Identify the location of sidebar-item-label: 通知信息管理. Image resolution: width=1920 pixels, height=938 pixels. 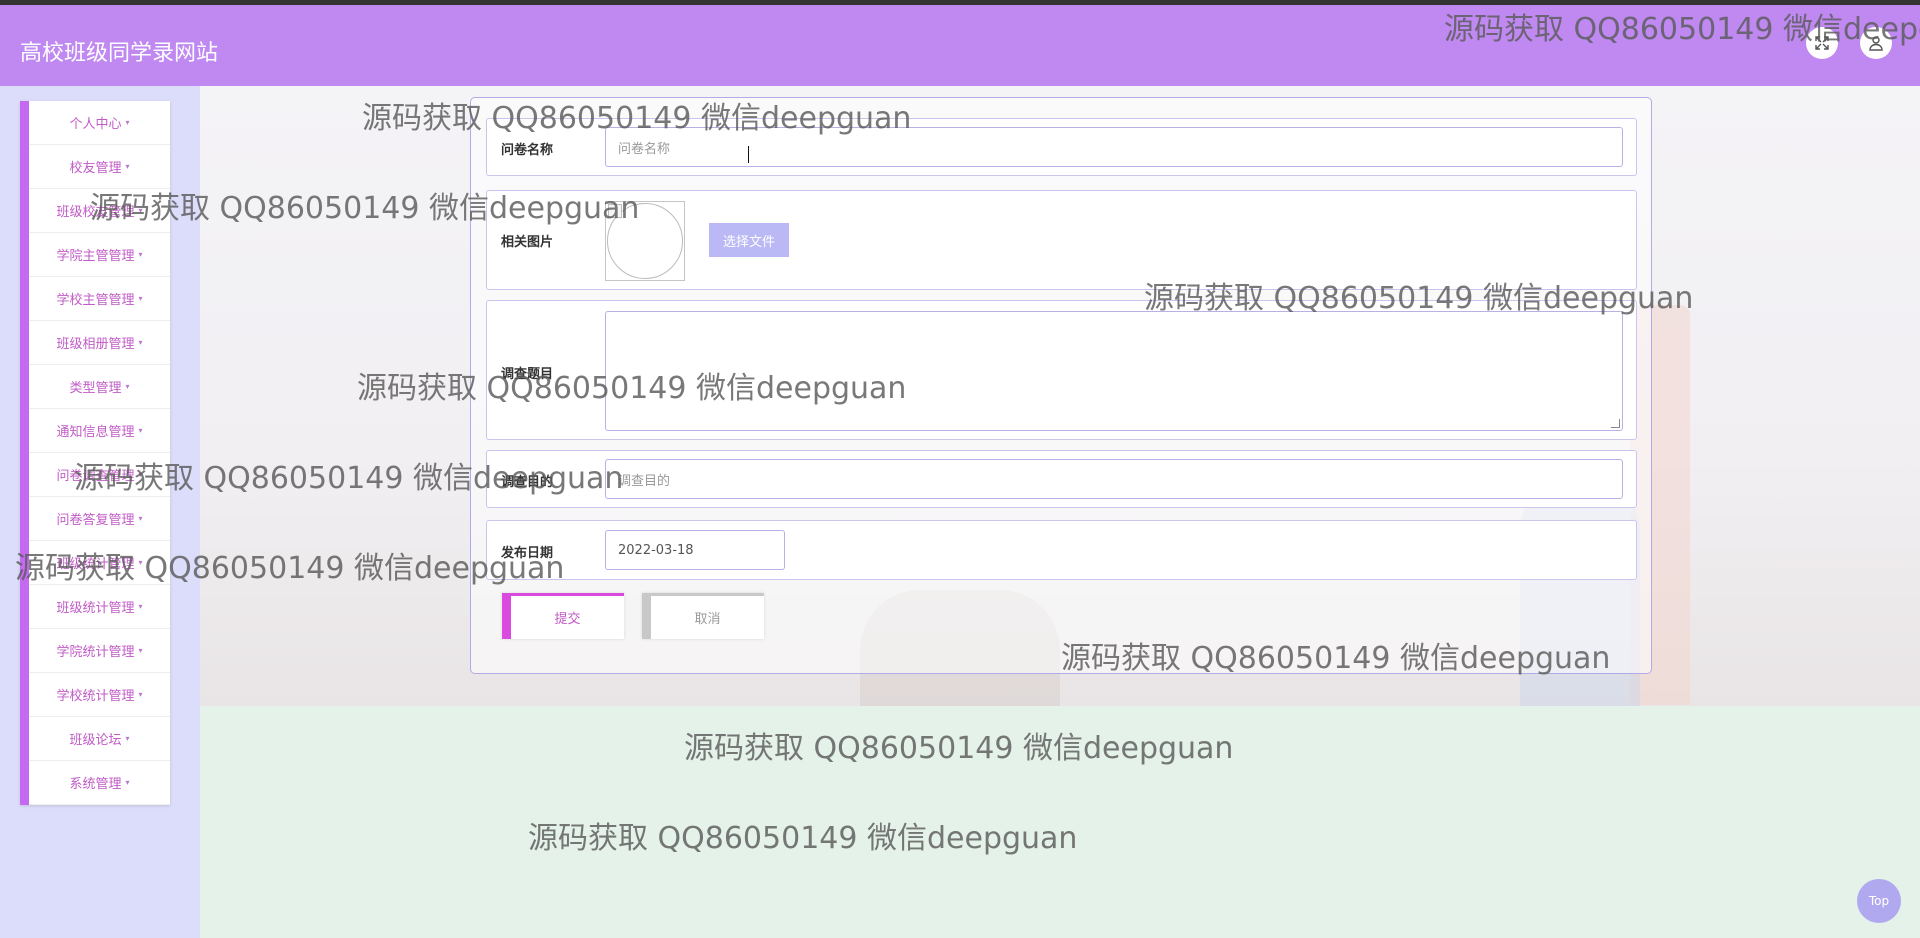
(95, 432).